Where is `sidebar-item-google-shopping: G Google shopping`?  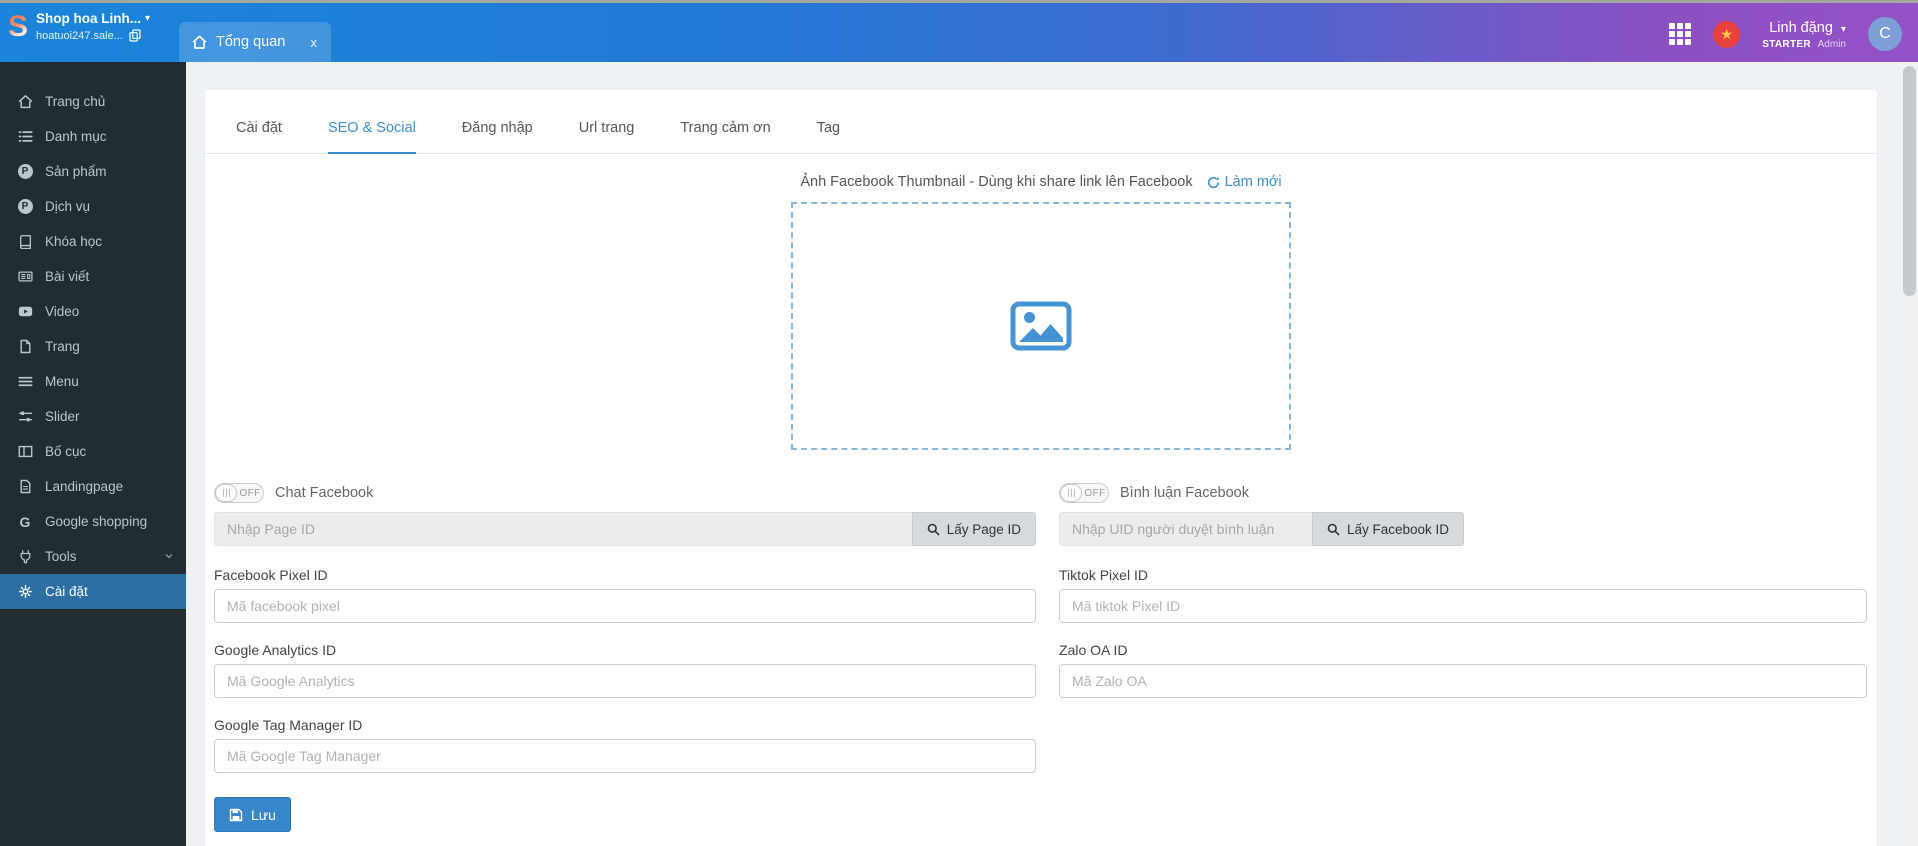 sidebar-item-google-shopping: G Google shopping is located at coordinates (93, 521).